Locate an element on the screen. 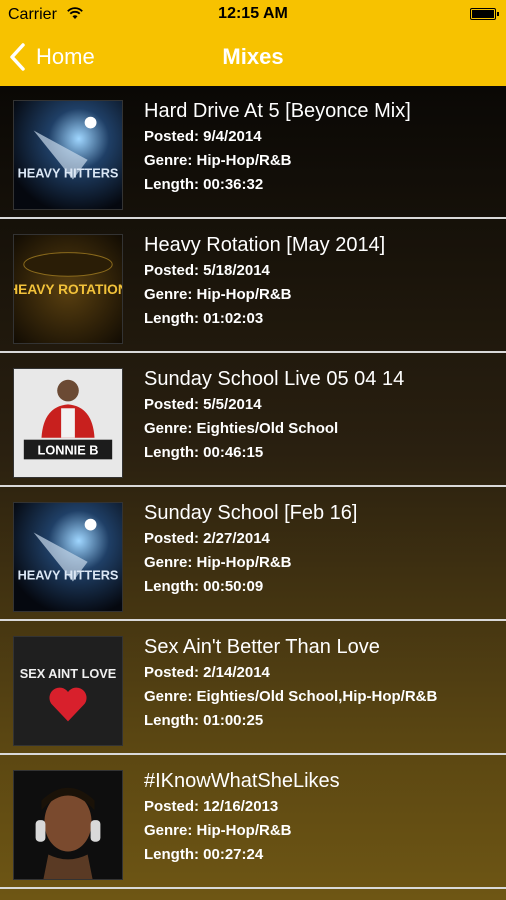 This screenshot has width=506, height=900. page-title: Mixes is located at coordinates (253, 56).